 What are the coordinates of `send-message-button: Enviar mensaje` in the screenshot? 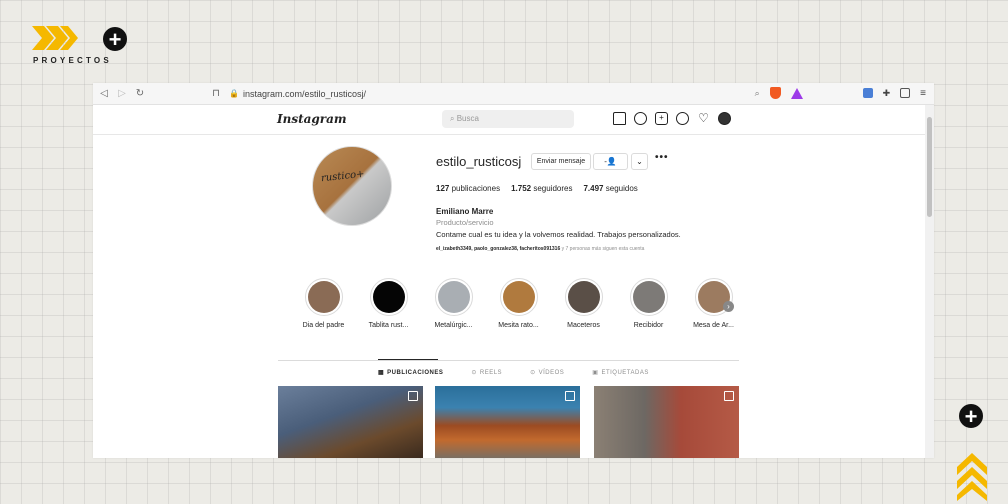 It's located at (561, 161).